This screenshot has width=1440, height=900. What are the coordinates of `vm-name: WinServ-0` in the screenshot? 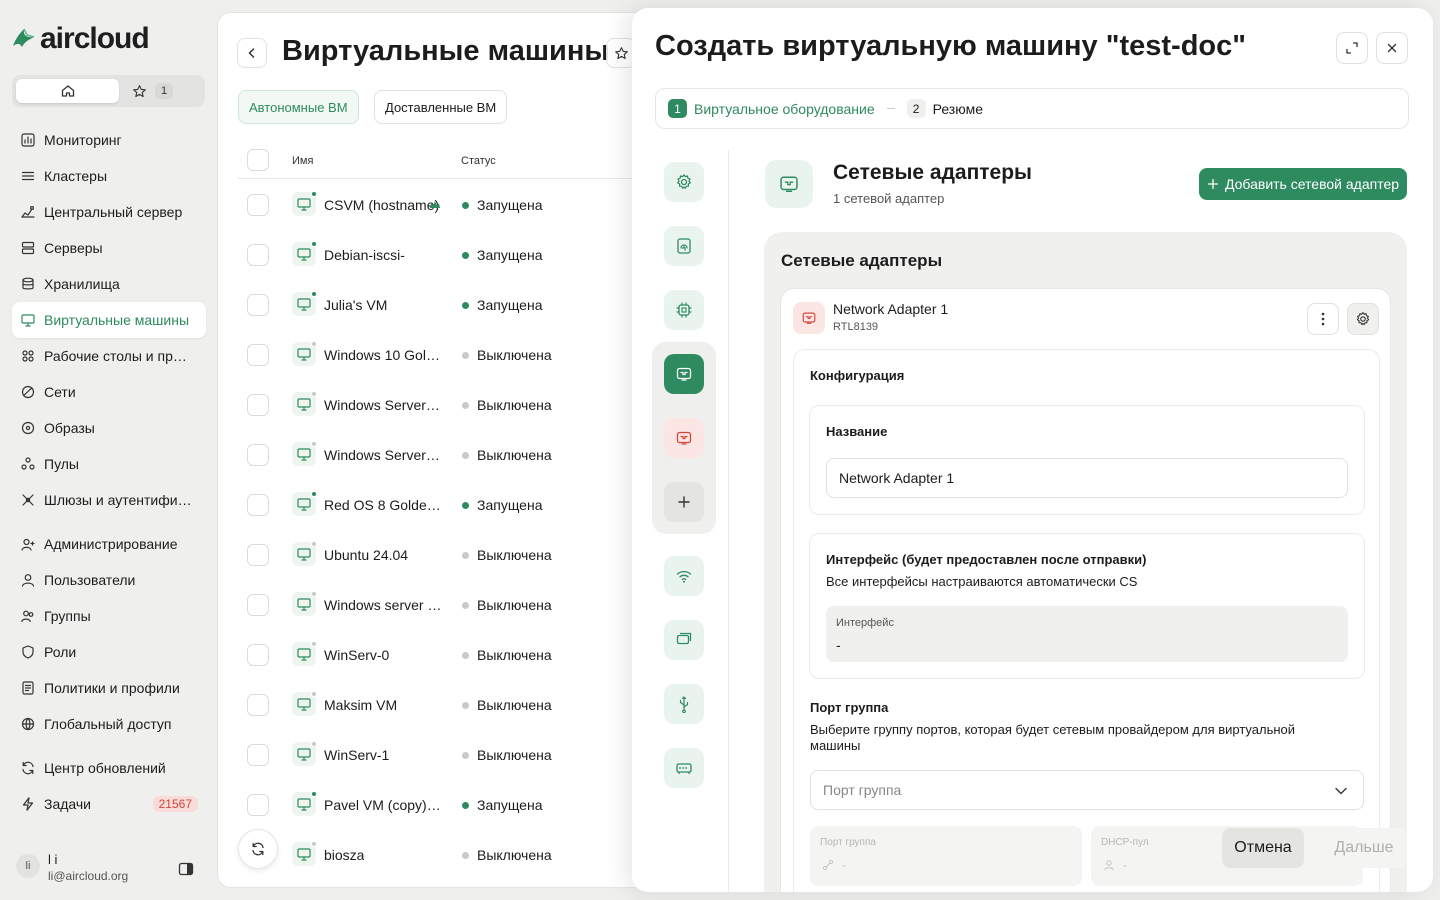 It's located at (356, 655).